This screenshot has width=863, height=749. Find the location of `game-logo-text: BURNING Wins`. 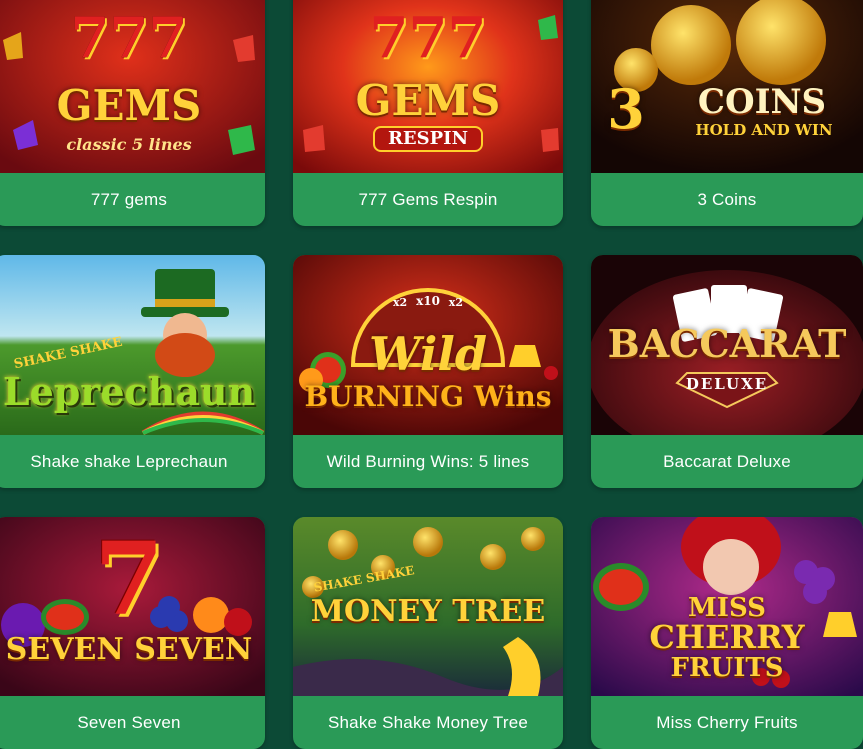

game-logo-text: BURNING Wins is located at coordinates (428, 396).